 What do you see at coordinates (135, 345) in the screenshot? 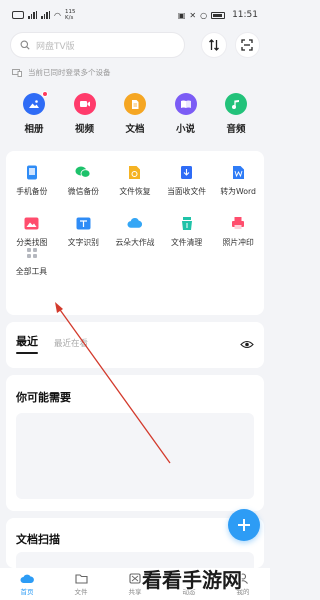
I see `recent-card: 最近 最近在看` at bounding box center [135, 345].